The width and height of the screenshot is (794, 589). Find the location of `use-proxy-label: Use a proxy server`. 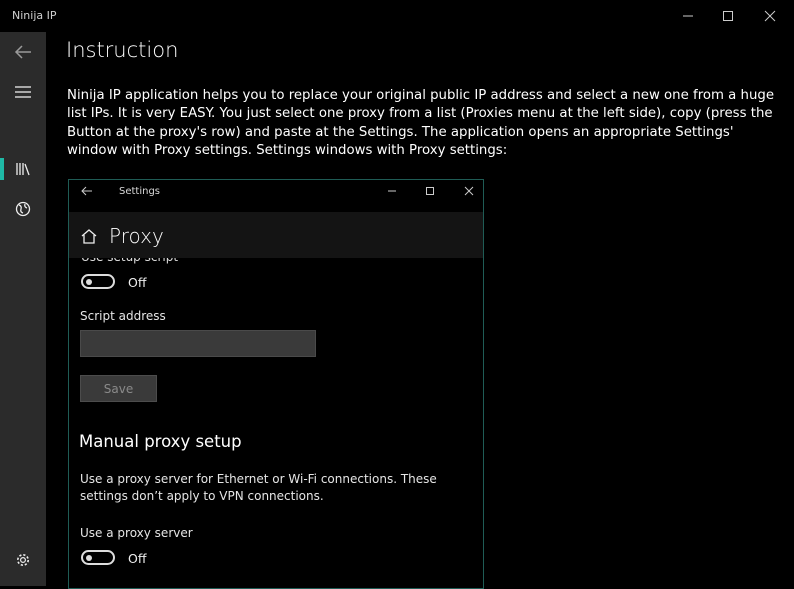

use-proxy-label: Use a proxy server is located at coordinates (136, 533).